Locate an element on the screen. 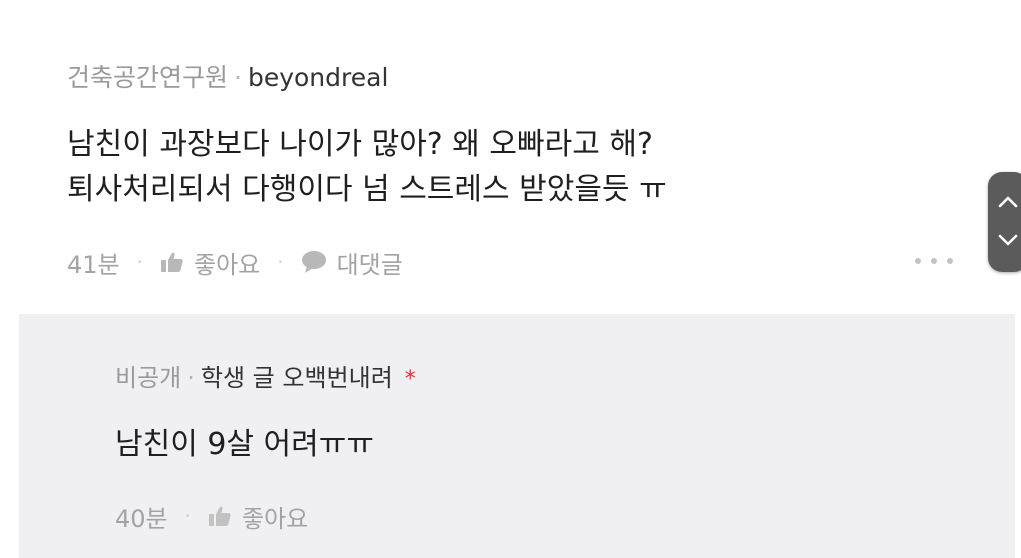 The width and height of the screenshot is (1021, 558). comment-body-line-1: 남친이 과장보다 나이가 많아? 왜 오빠라고 해? is located at coordinates (360, 144).